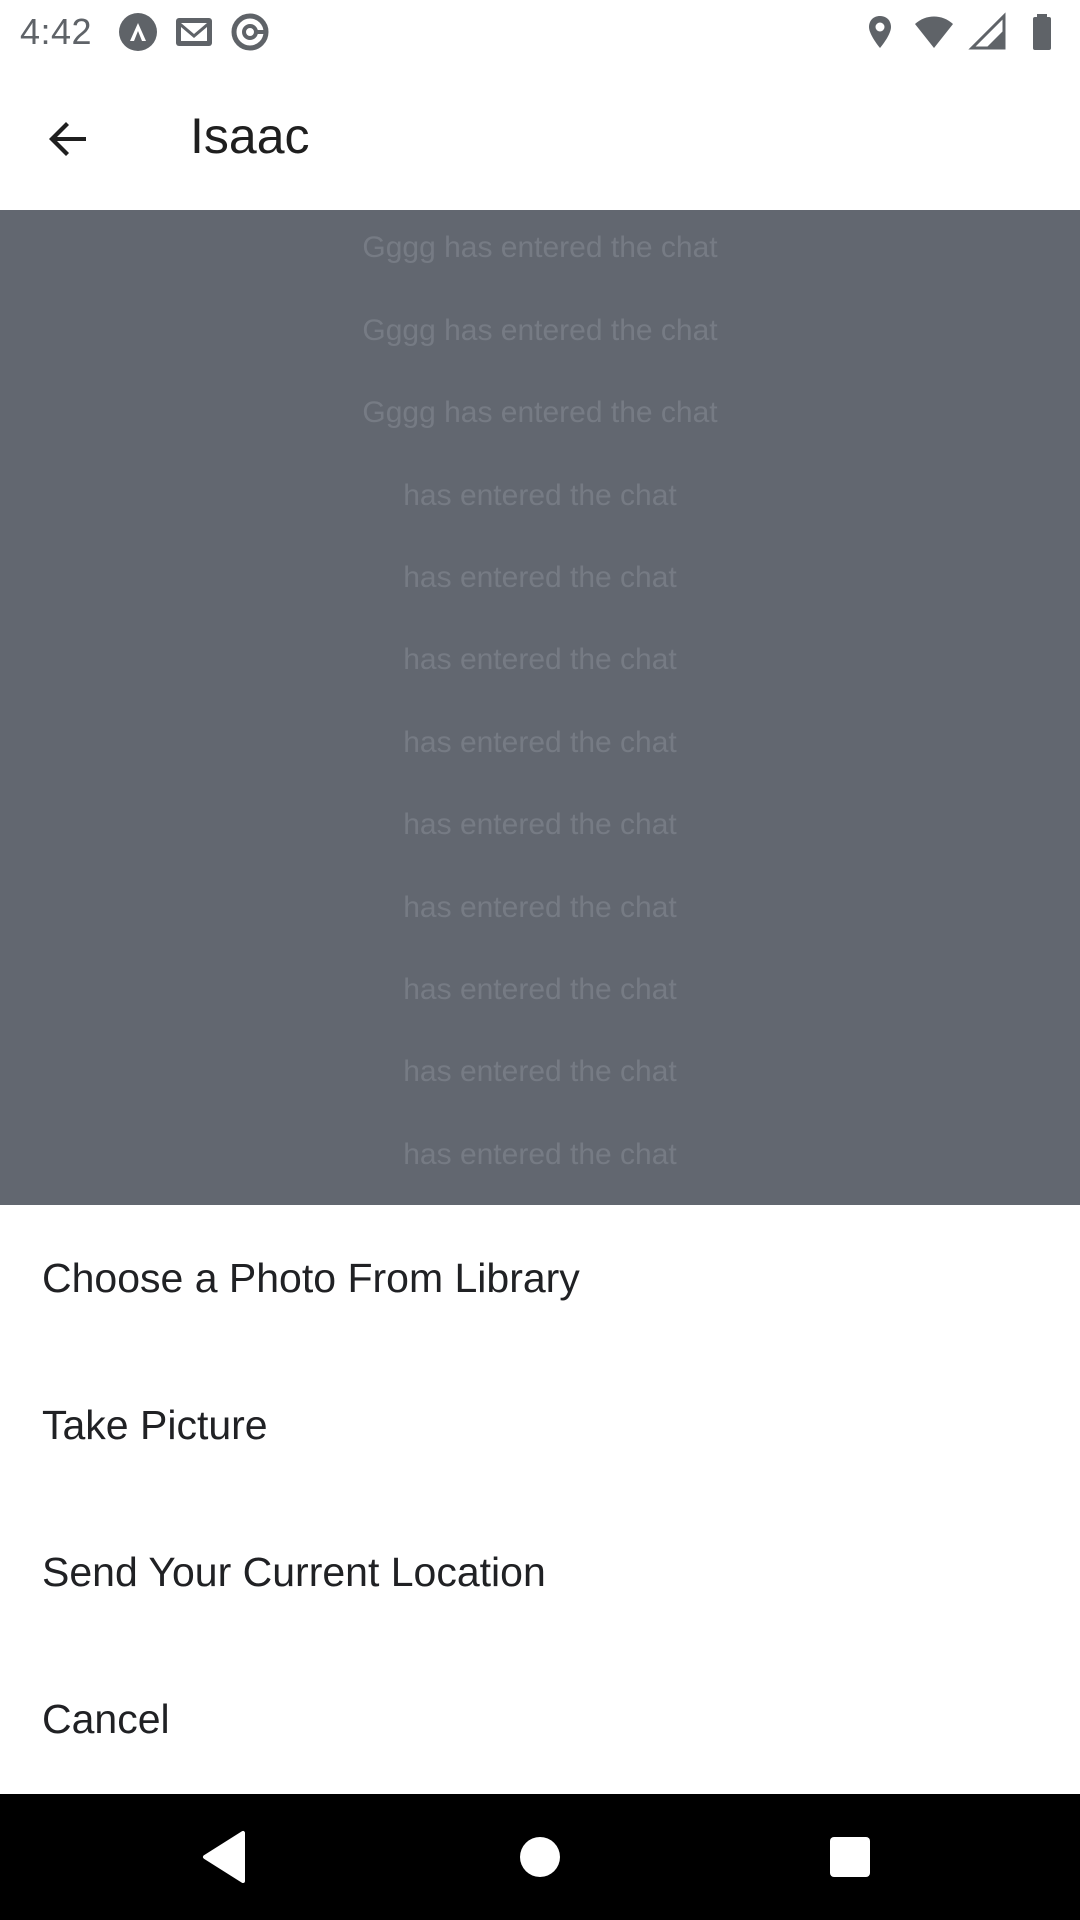 The height and width of the screenshot is (1920, 1080). Describe the element at coordinates (540, 1425) in the screenshot. I see `take-picture-option: Take Picture` at that location.